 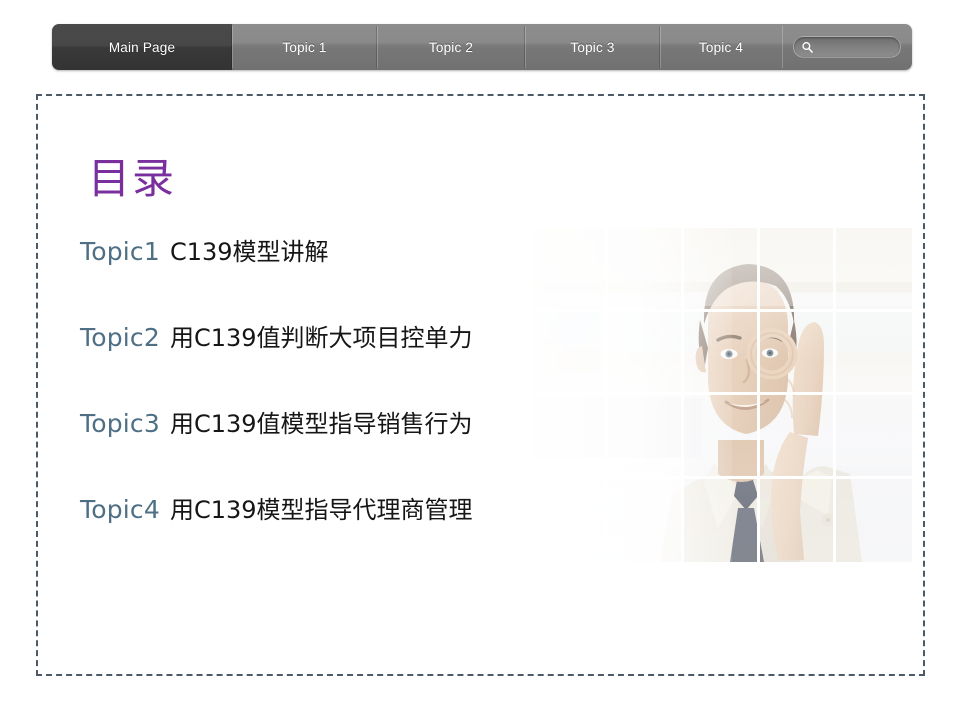 What do you see at coordinates (807, 47) in the screenshot?
I see `search-icon` at bounding box center [807, 47].